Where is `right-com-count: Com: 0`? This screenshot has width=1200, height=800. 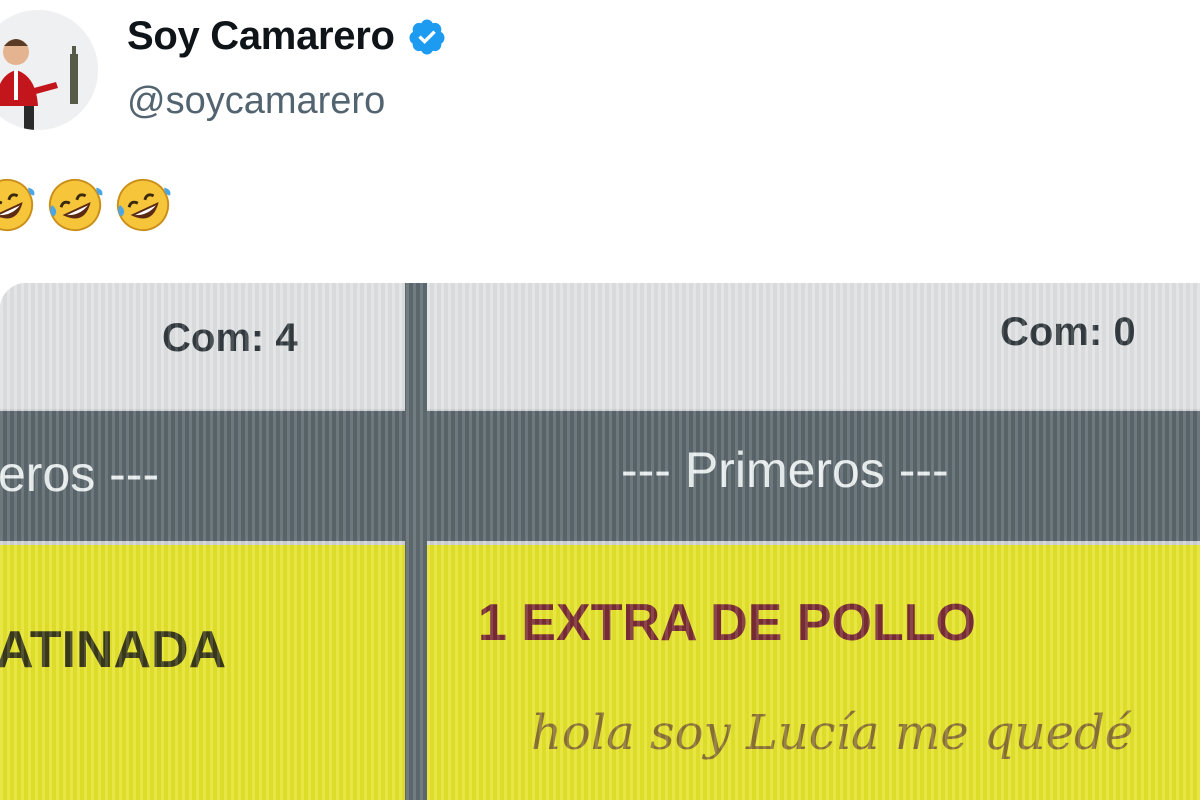 right-com-count: Com: 0 is located at coordinates (1068, 332).